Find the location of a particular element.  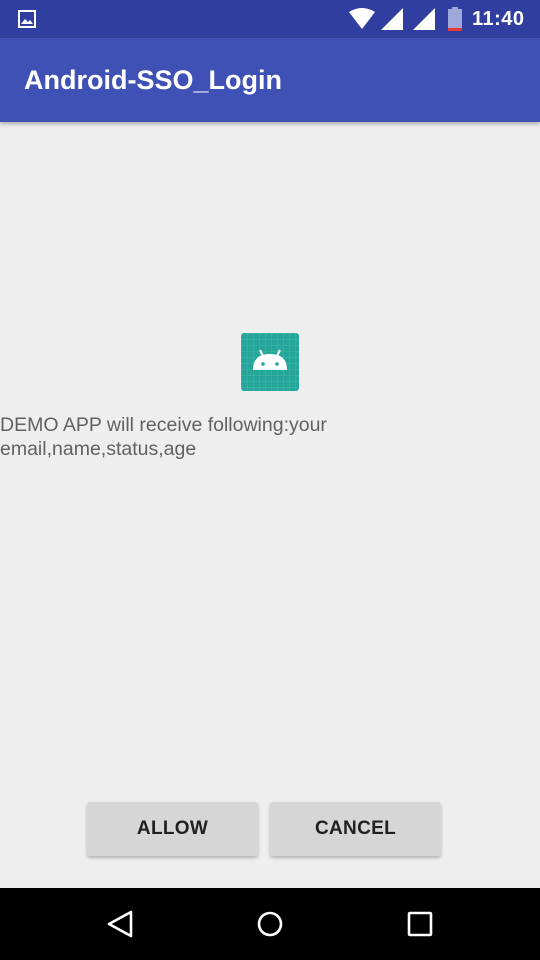

navigation-bar is located at coordinates (270, 924).